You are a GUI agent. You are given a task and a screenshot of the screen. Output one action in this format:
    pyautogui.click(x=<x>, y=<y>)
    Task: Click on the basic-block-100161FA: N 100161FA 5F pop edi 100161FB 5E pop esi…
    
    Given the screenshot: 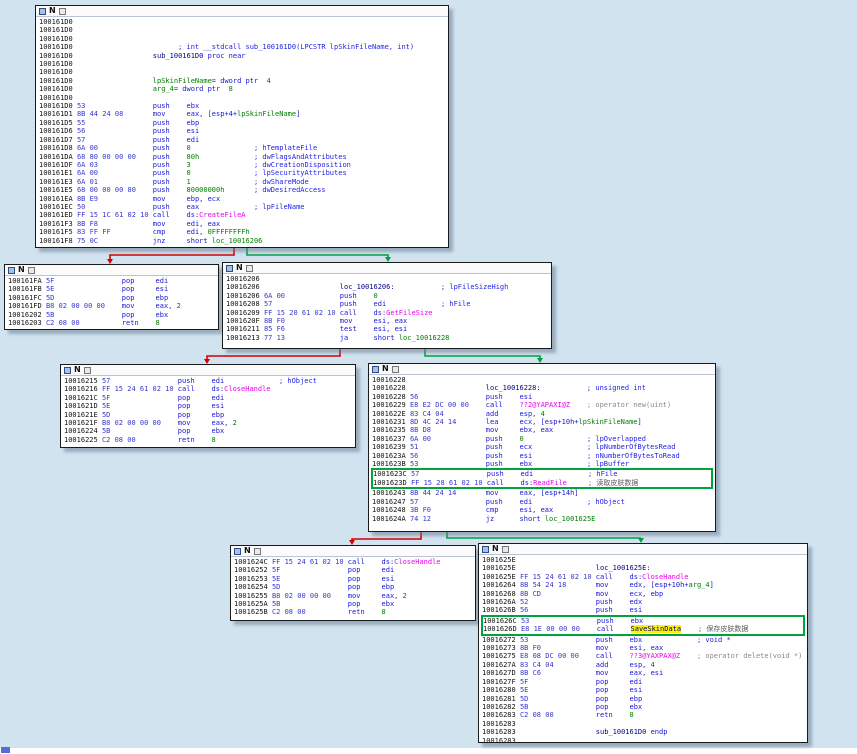 What is the action you would take?
    pyautogui.click(x=111, y=297)
    